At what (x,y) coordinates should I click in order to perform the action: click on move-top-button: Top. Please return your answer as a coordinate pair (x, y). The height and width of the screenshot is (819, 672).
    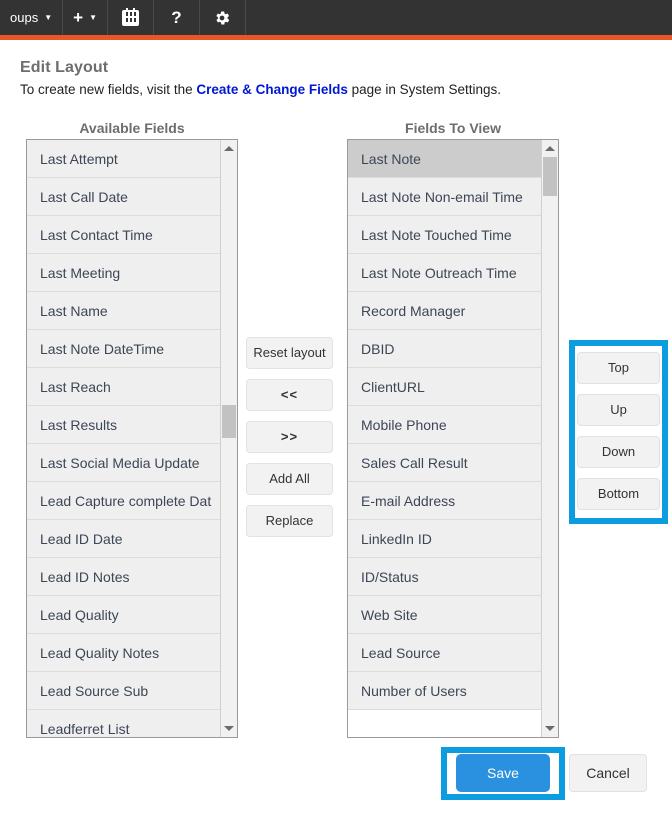
    Looking at the image, I should click on (618, 368).